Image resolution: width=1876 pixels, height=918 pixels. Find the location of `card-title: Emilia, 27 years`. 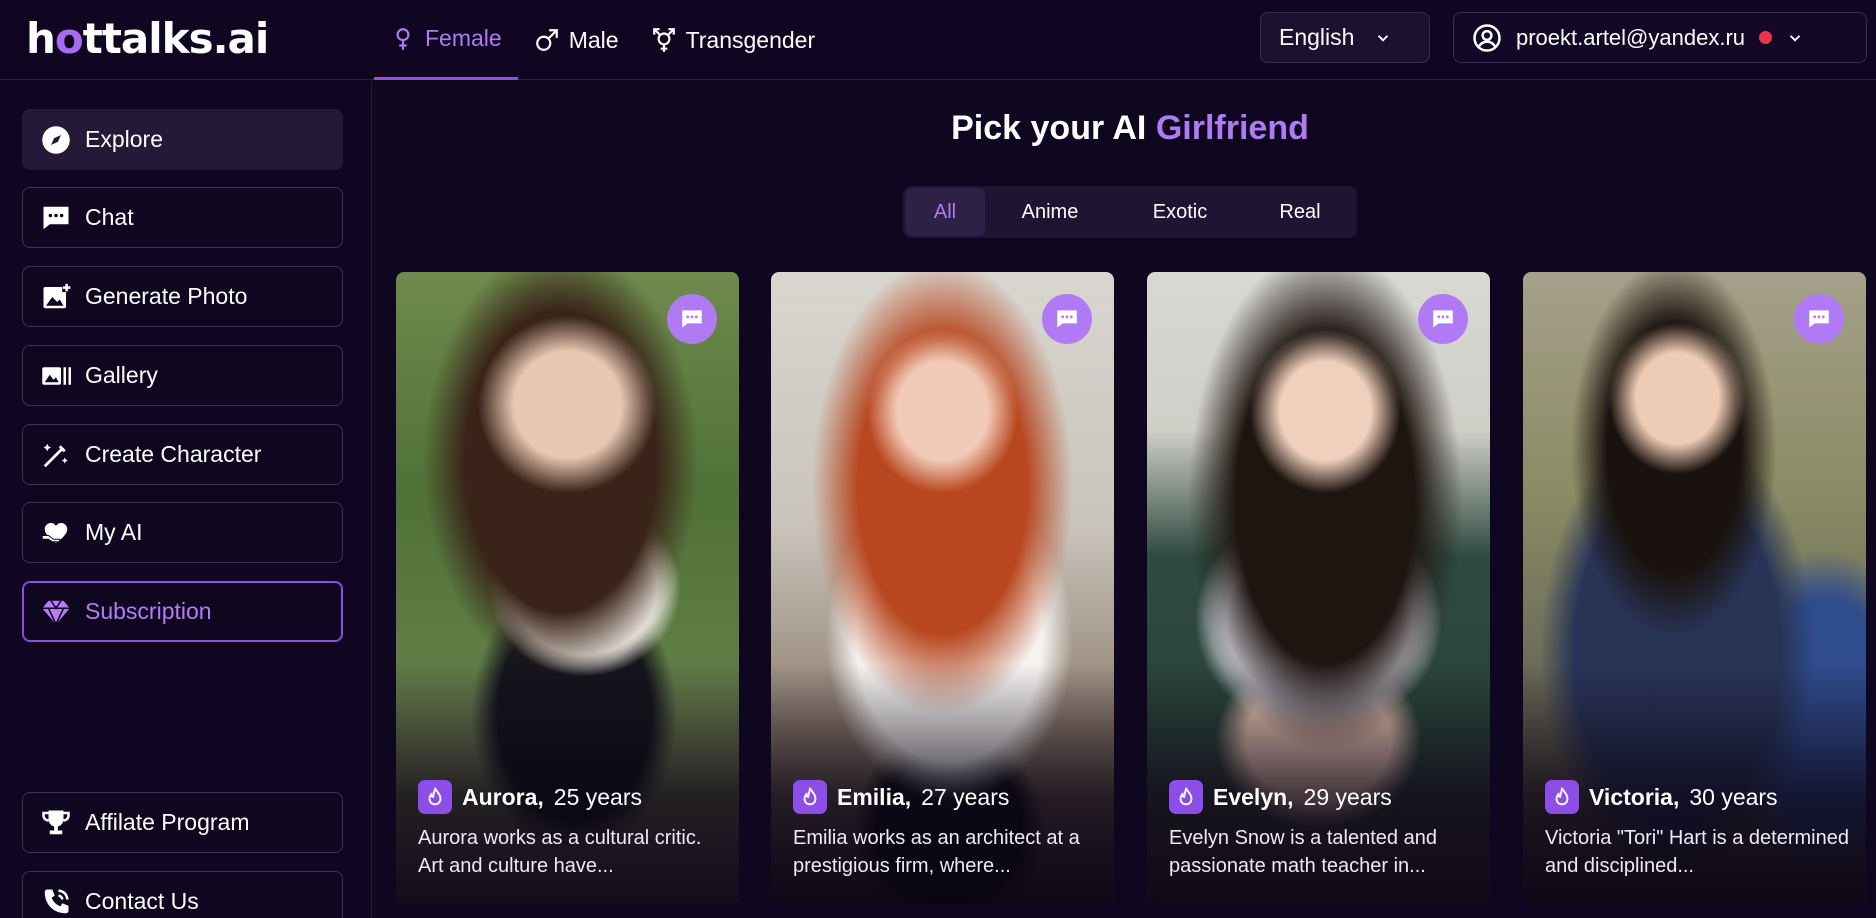

card-title: Emilia, 27 years is located at coordinates (901, 797).